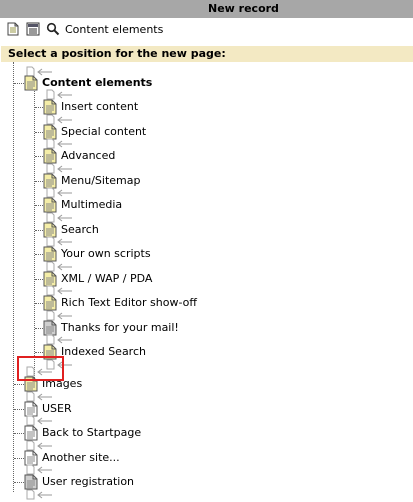  I want to click on search-icon, so click(53, 29).